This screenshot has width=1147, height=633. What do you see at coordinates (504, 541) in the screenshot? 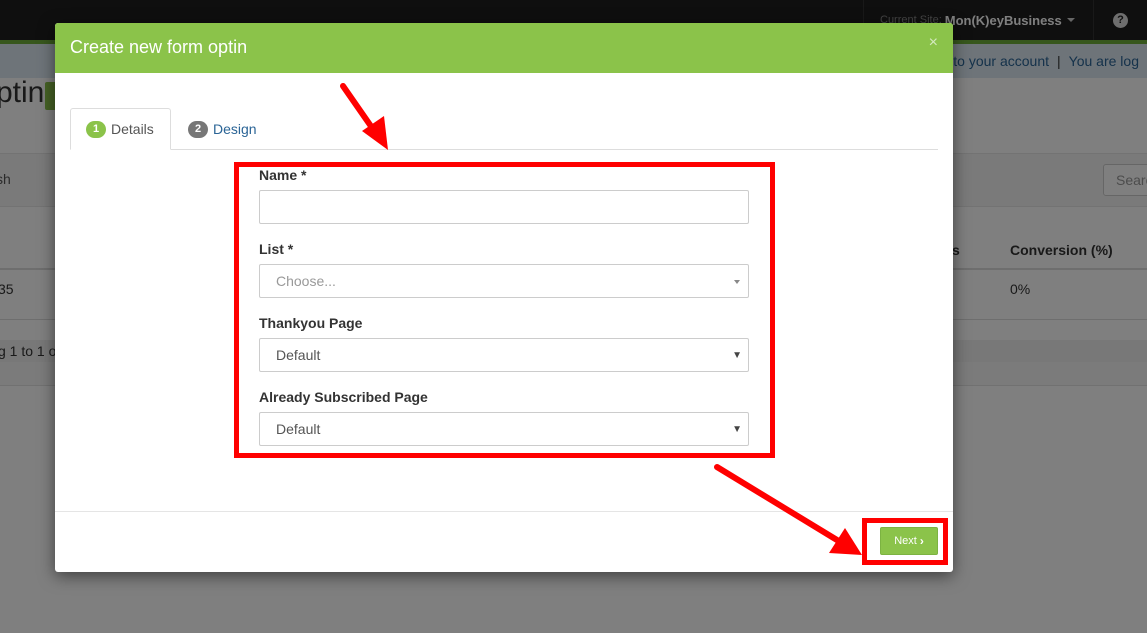
I see `modal-footer` at bounding box center [504, 541].